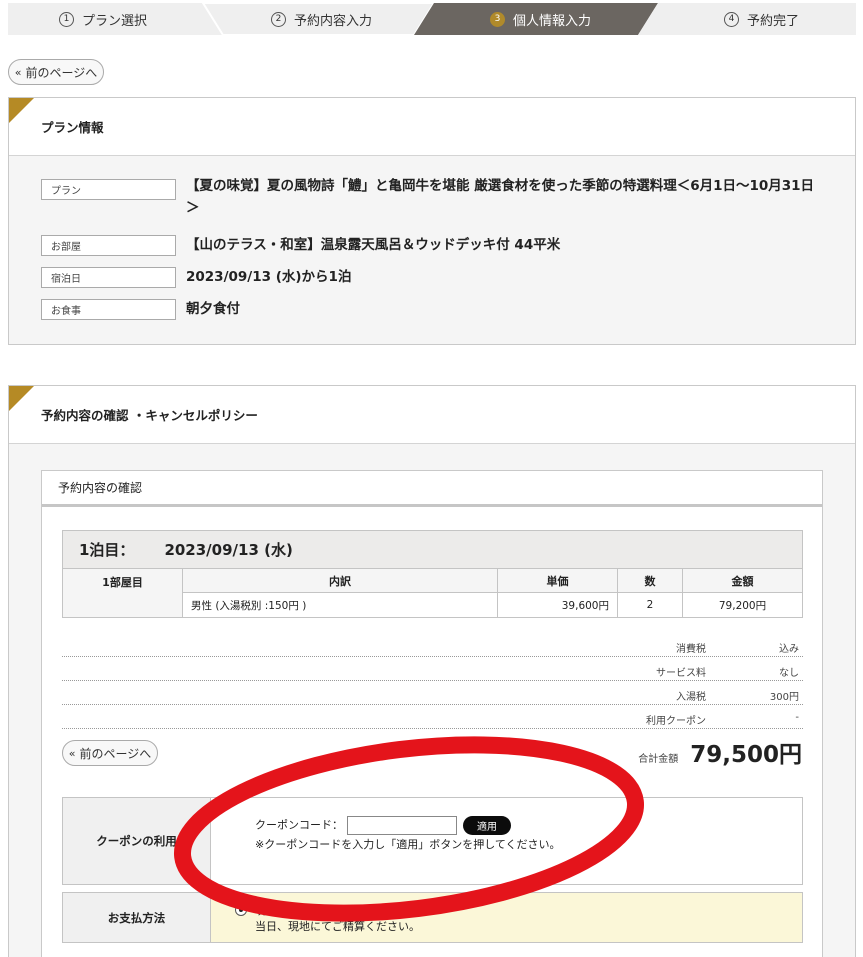  Describe the element at coordinates (731, 19) in the screenshot. I see `step-4-number: 4` at that location.